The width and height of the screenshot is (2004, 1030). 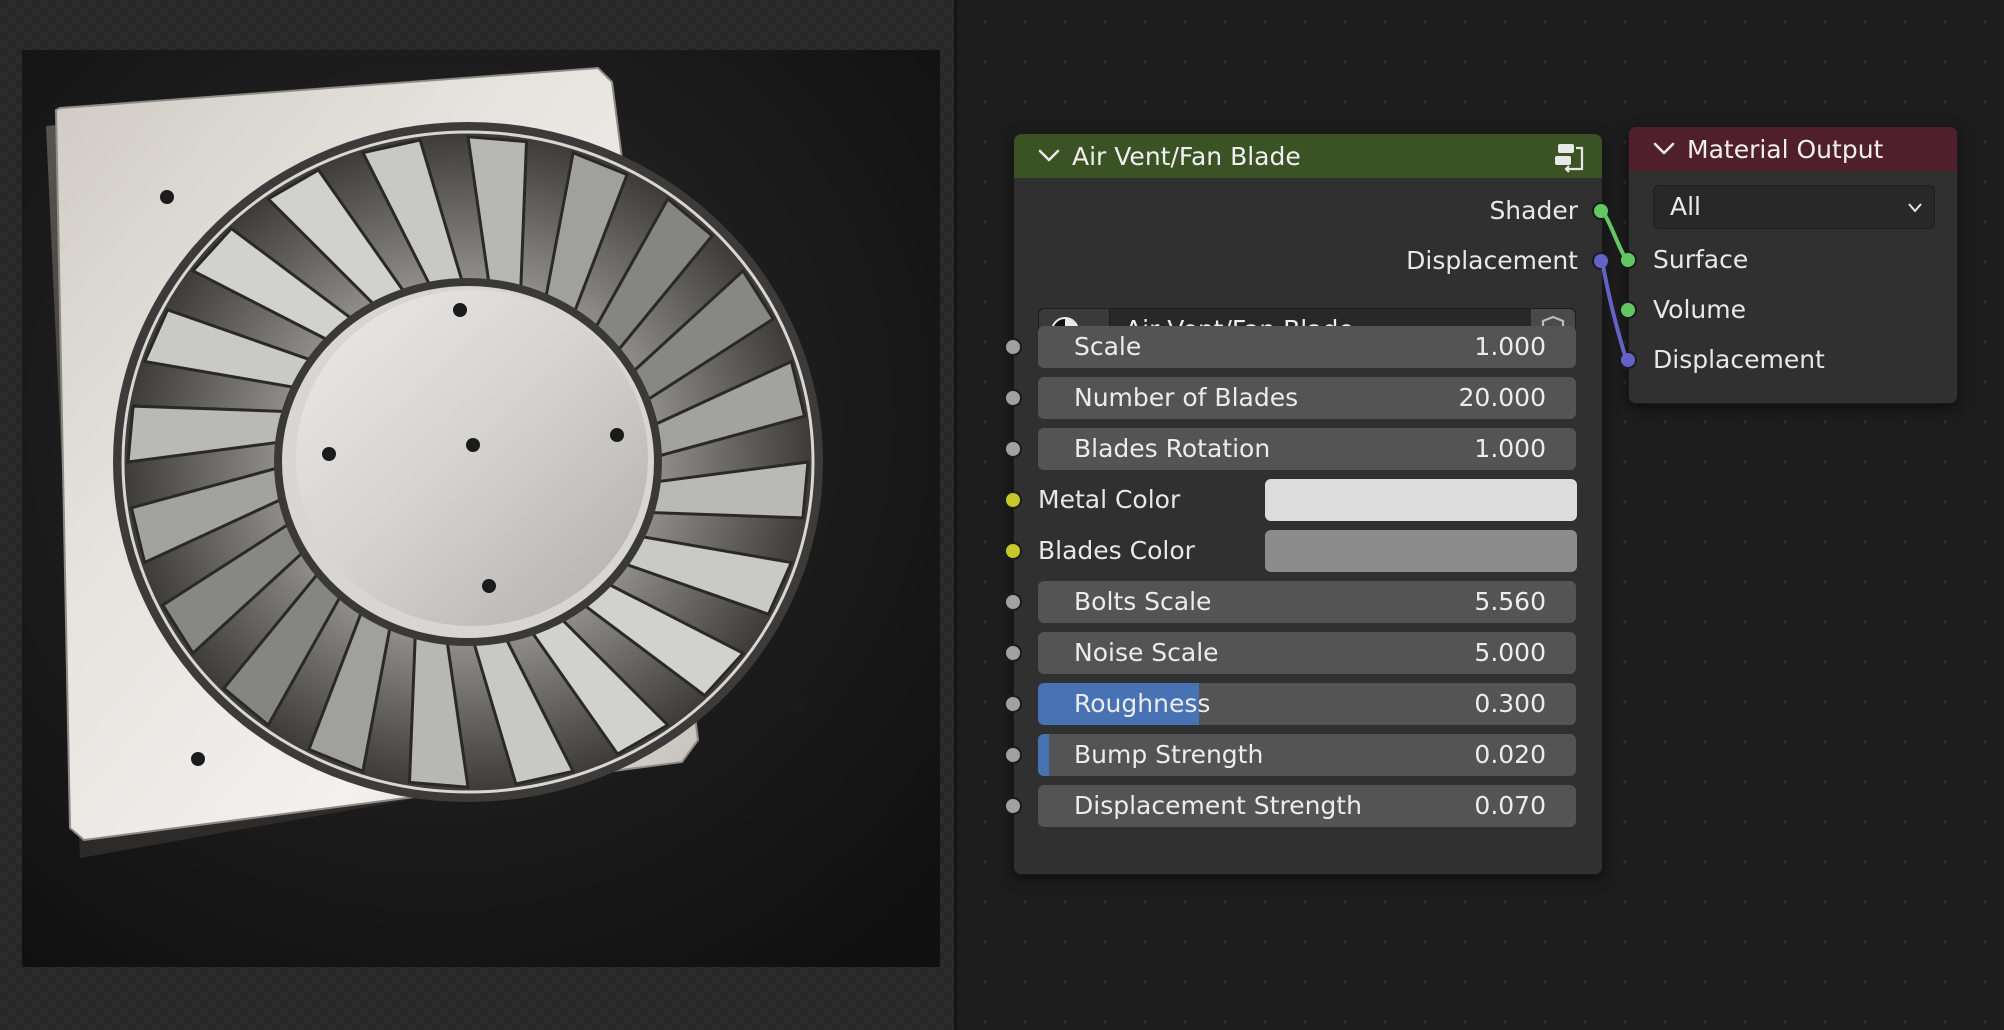 What do you see at coordinates (1628, 260) in the screenshot?
I see `input-surface-socket` at bounding box center [1628, 260].